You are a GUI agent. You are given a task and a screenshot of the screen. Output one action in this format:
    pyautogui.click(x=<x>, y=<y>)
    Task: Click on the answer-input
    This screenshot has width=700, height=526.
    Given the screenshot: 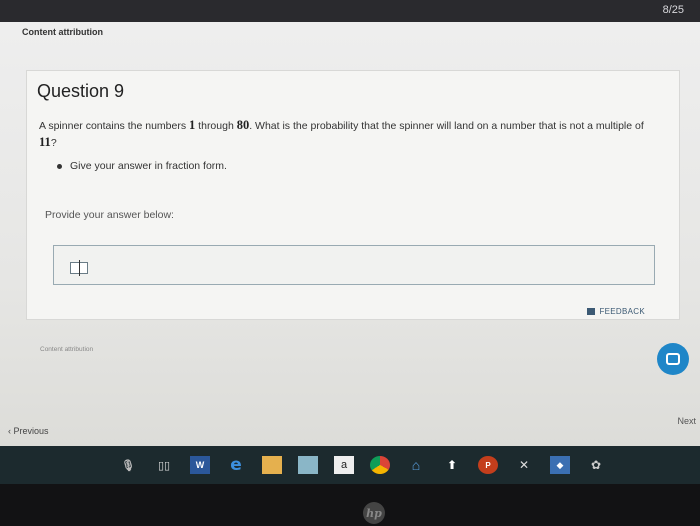 What is the action you would take?
    pyautogui.click(x=354, y=265)
    